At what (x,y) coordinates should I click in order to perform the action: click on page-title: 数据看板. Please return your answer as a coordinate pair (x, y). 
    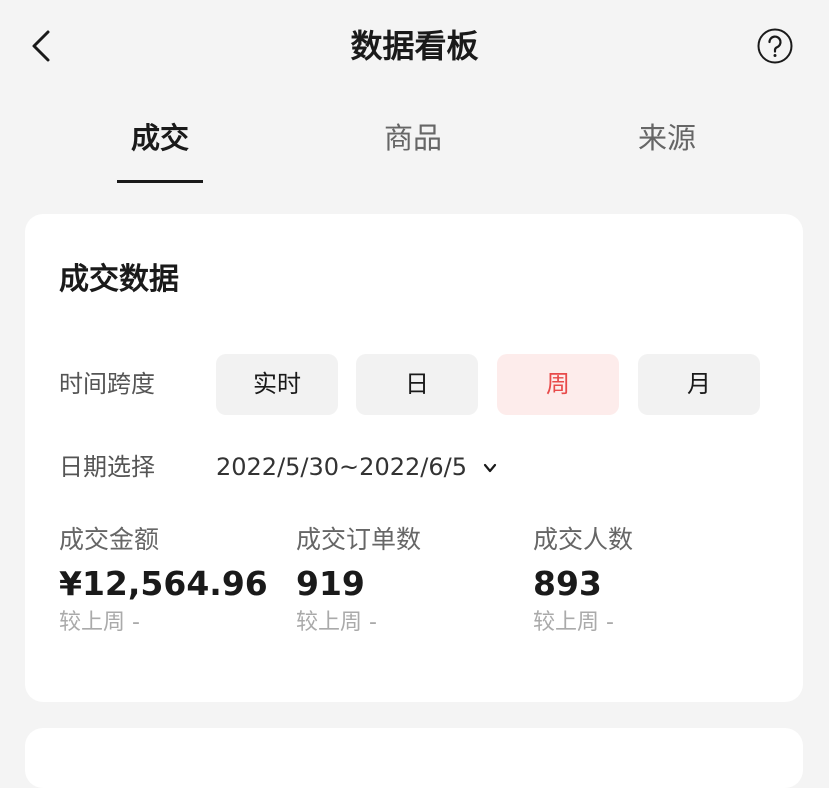
    Looking at the image, I should click on (414, 46).